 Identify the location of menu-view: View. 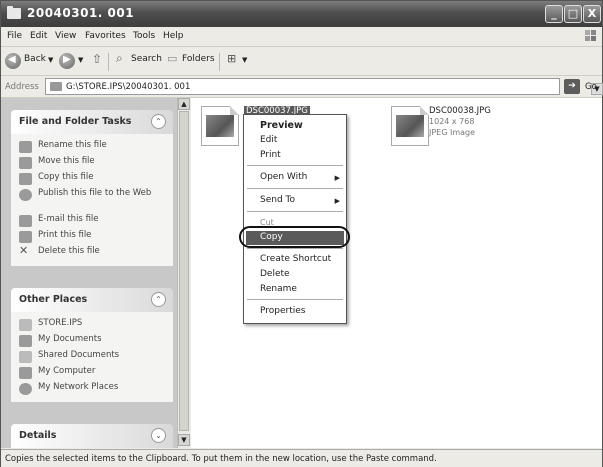
(65, 36).